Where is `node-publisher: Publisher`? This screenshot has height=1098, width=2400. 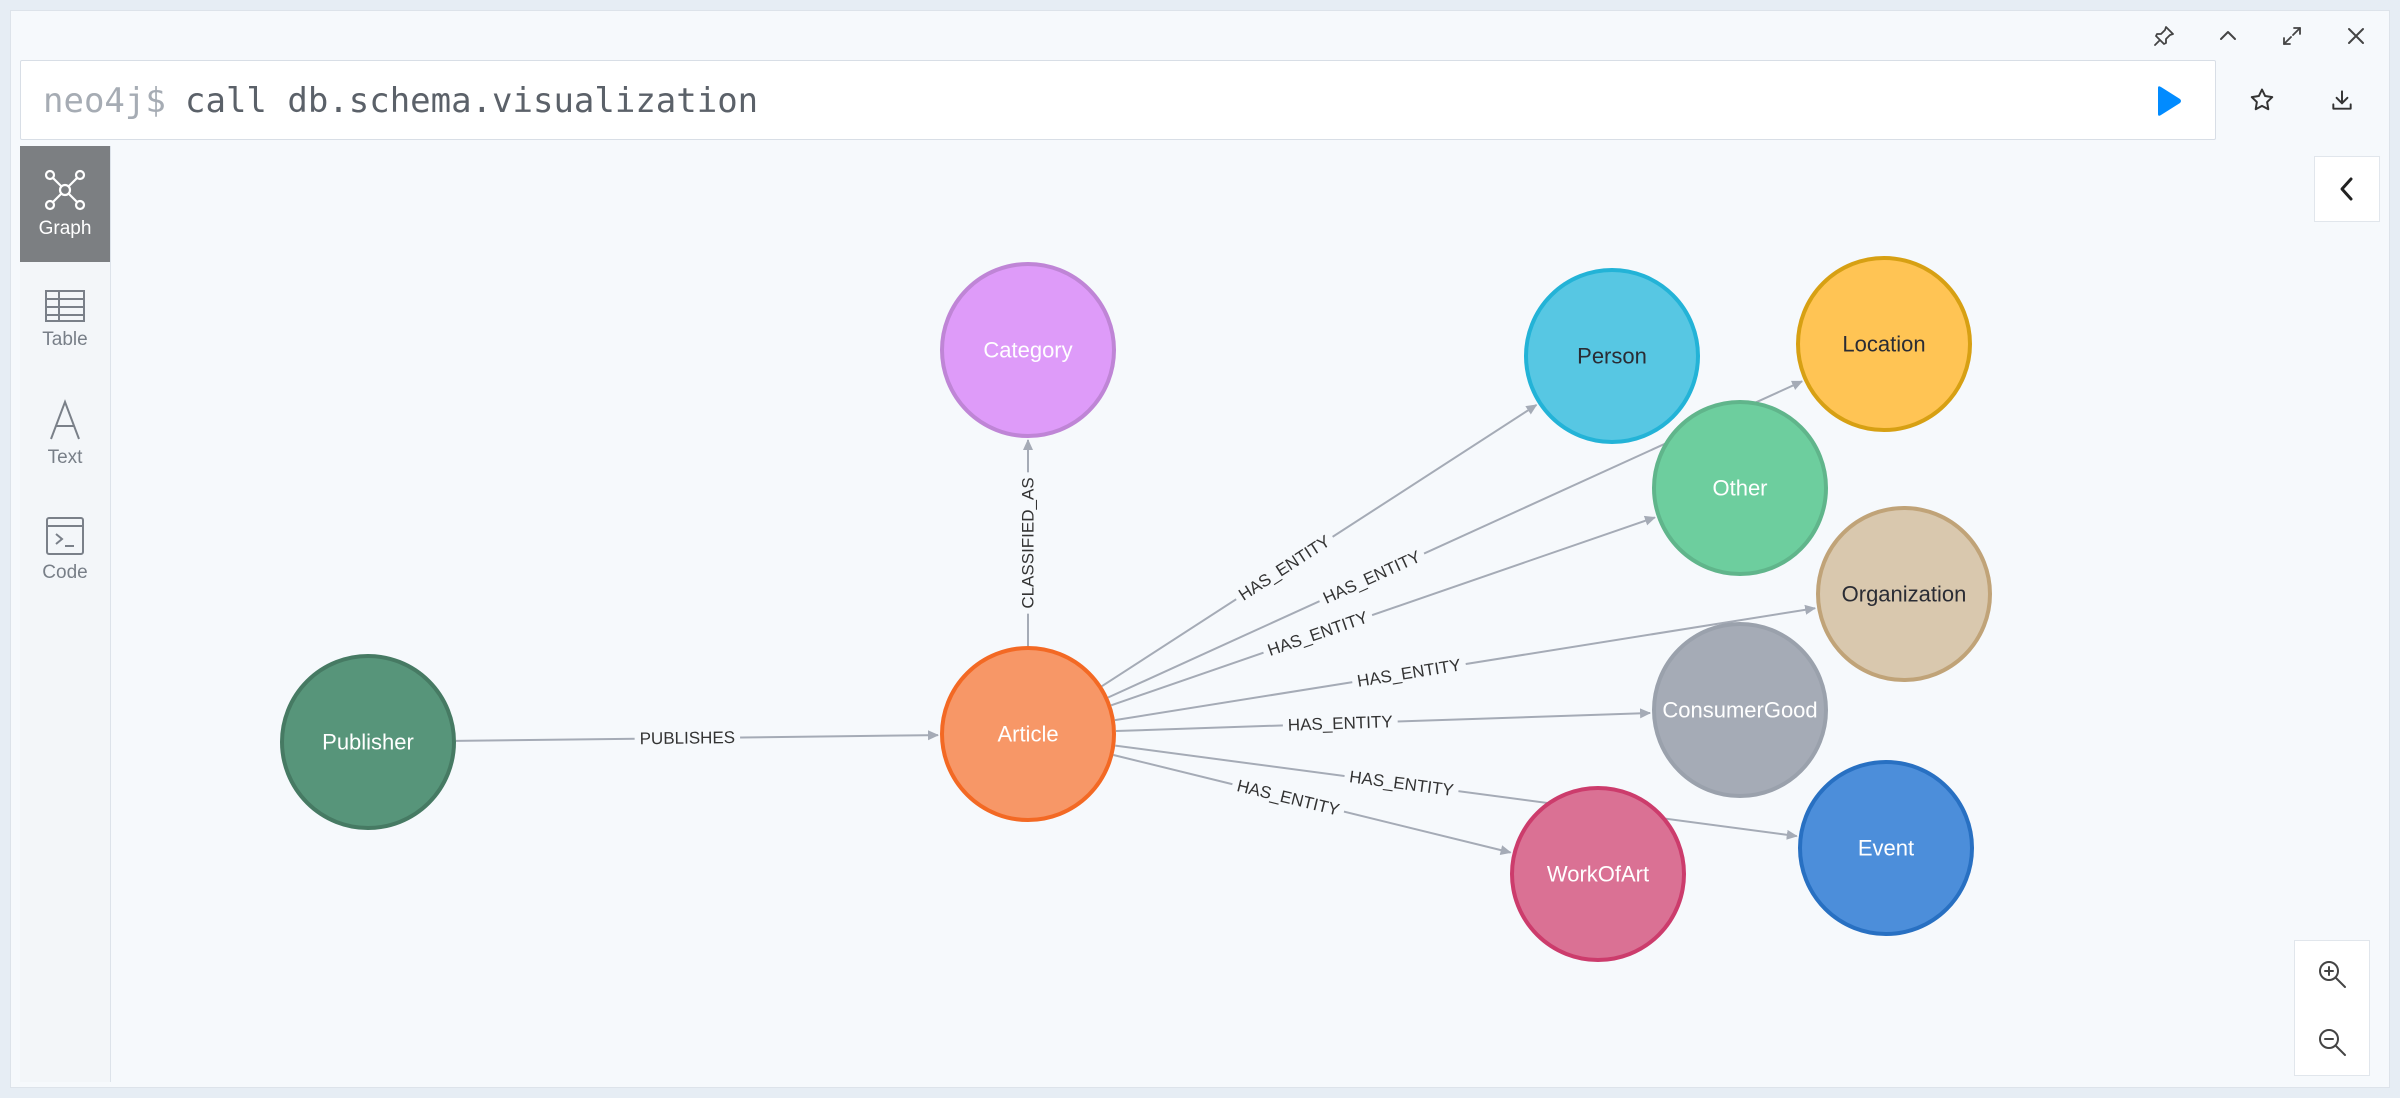
node-publisher: Publisher is located at coordinates (368, 742).